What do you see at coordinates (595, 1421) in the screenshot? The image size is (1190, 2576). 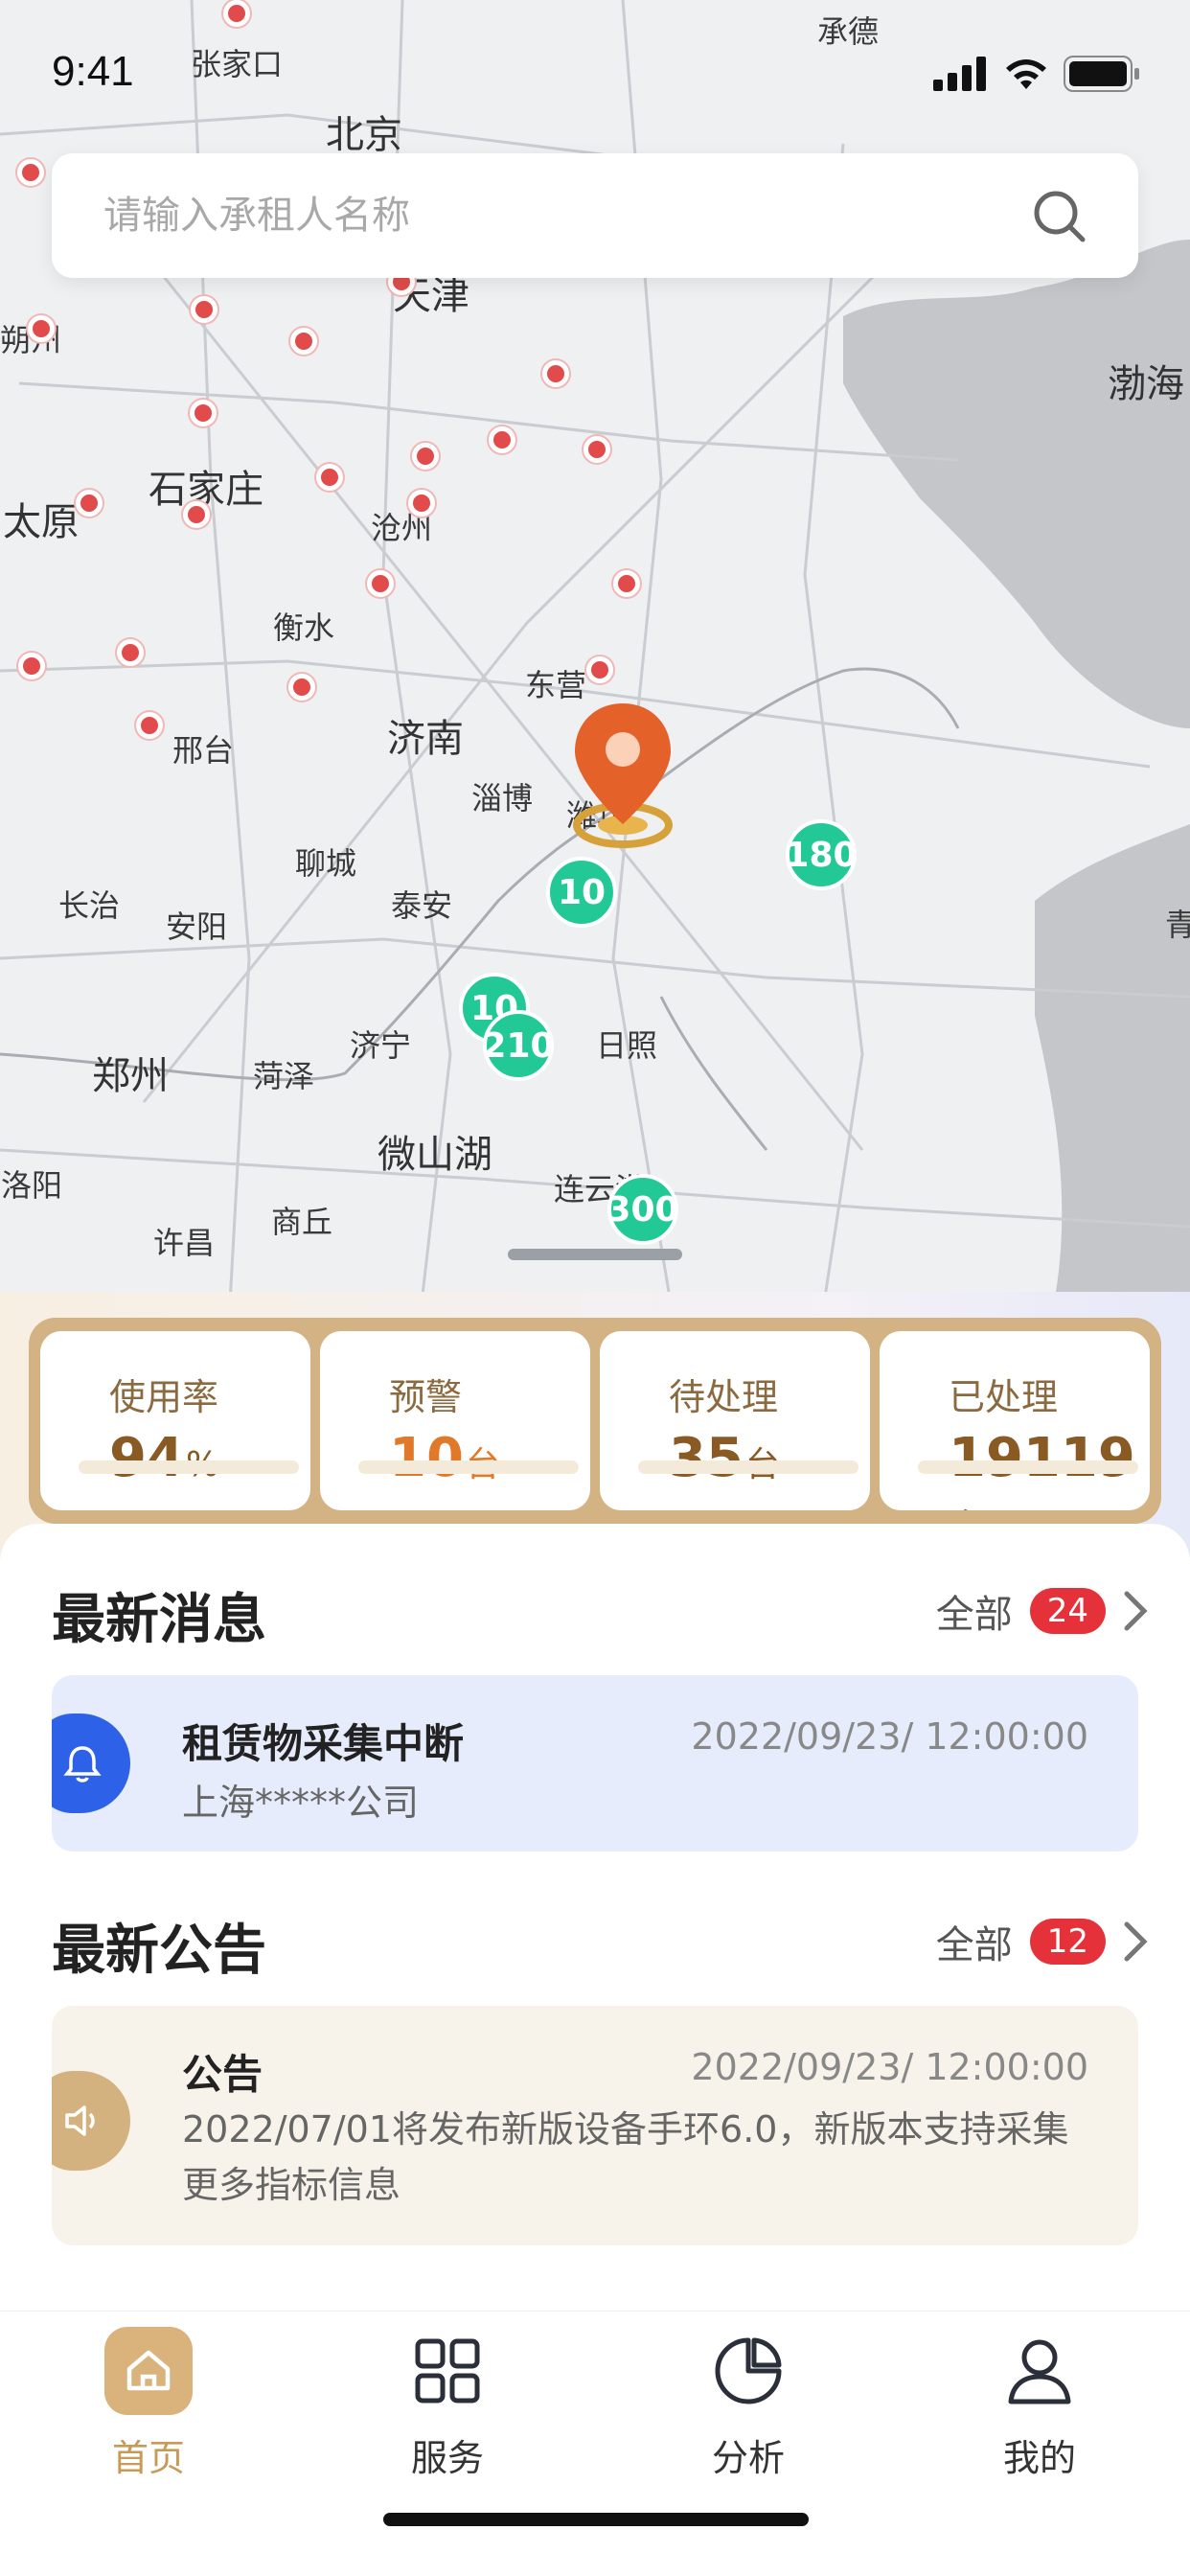 I see `stats-row: 使用率 94% 预警 10台 待处理 35台 已处理 19119台` at bounding box center [595, 1421].